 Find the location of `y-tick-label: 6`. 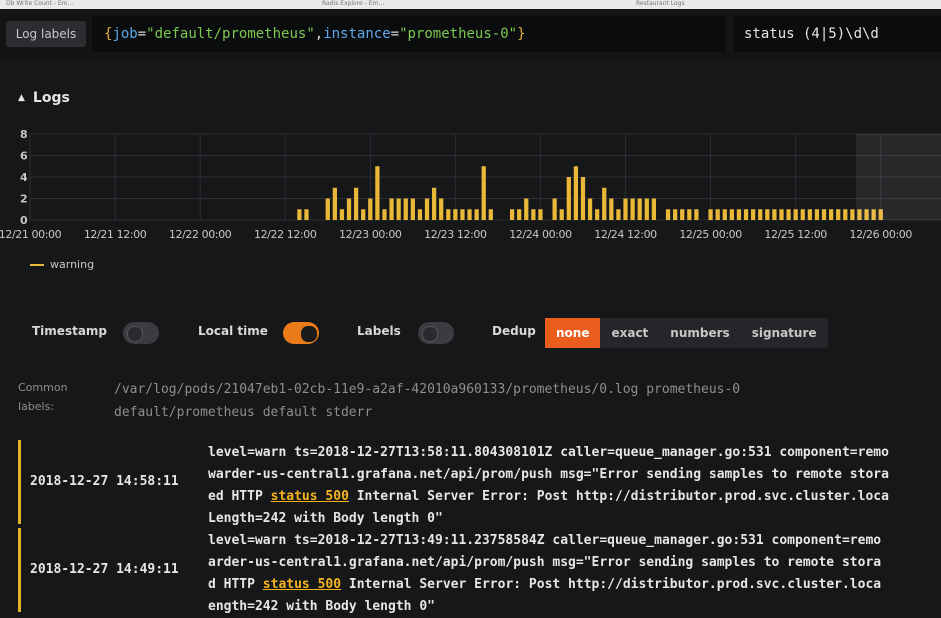

y-tick-label: 6 is located at coordinates (24, 156).